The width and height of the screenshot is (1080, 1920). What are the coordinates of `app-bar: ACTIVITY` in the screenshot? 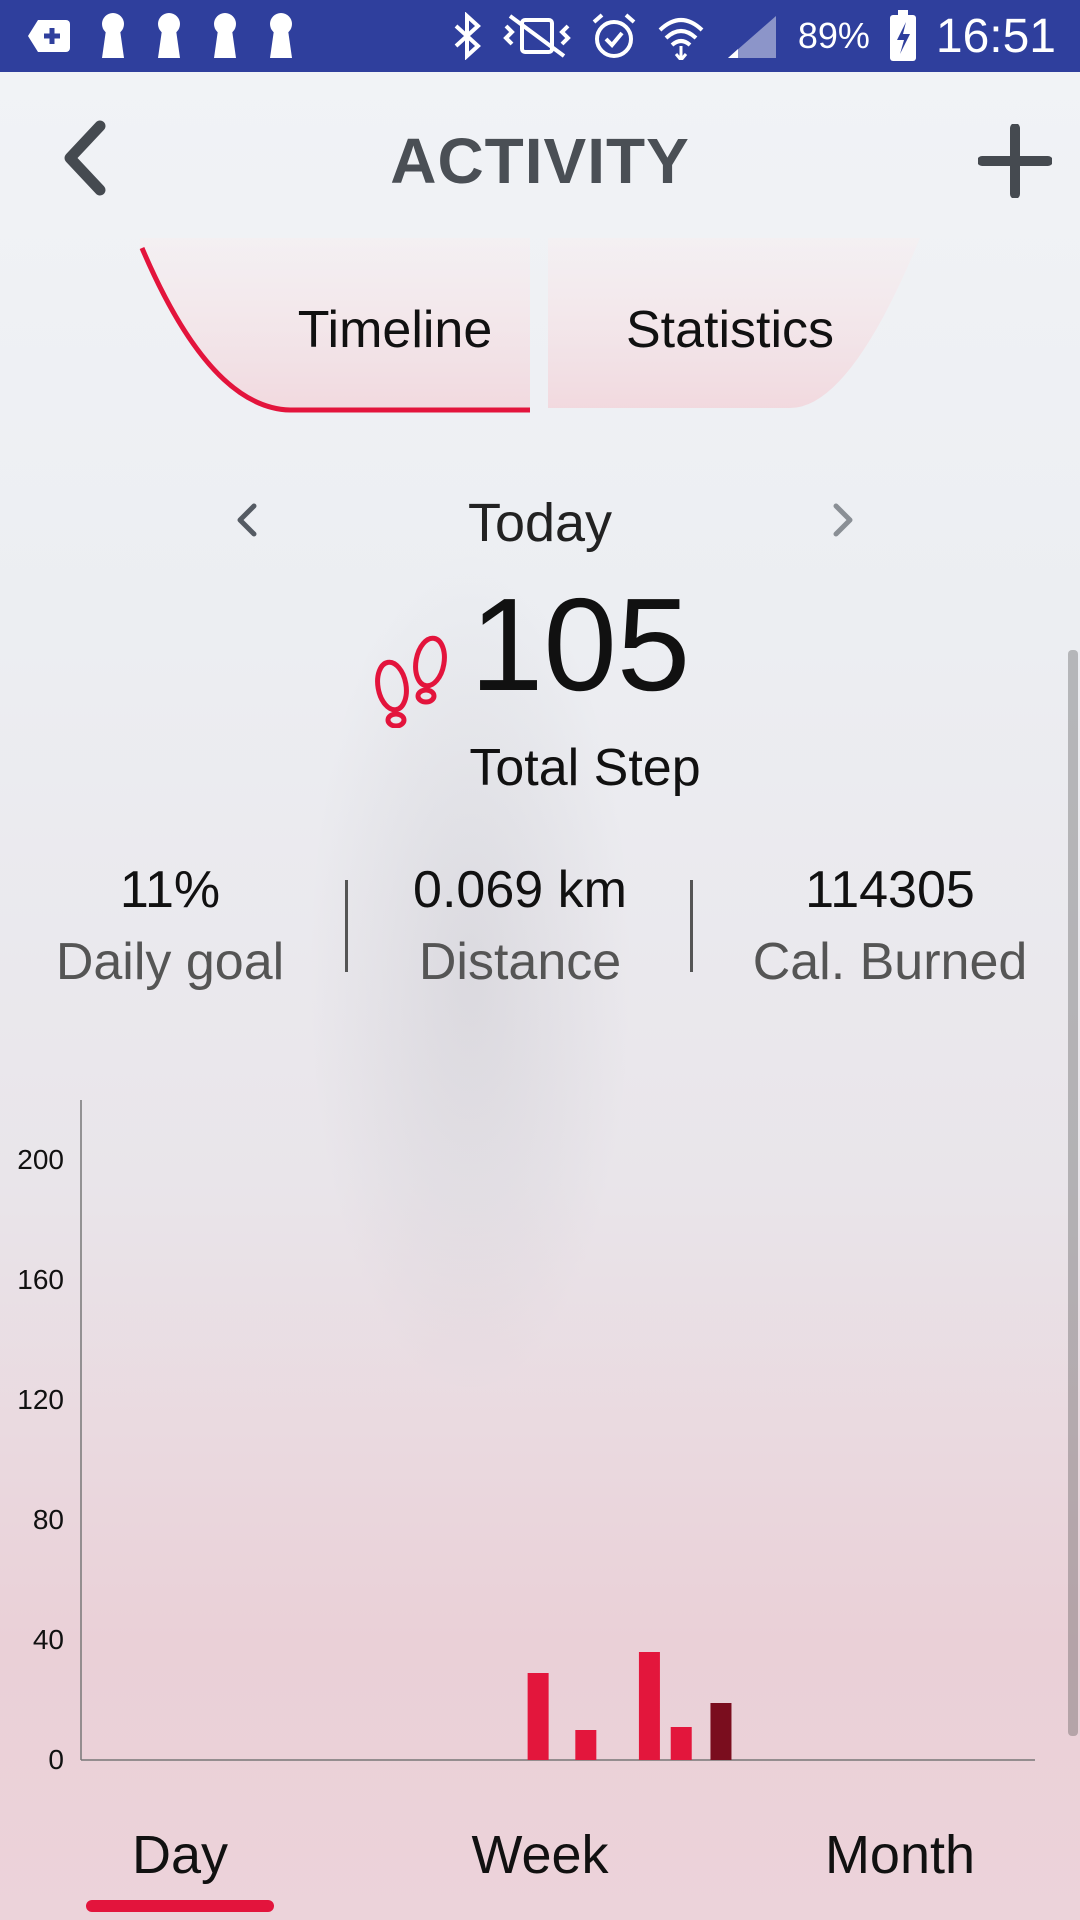 It's located at (540, 157).